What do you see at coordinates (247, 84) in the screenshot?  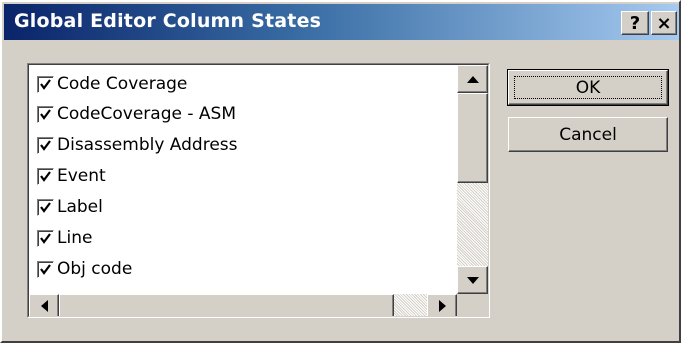 I see `list-item: Code Coverage` at bounding box center [247, 84].